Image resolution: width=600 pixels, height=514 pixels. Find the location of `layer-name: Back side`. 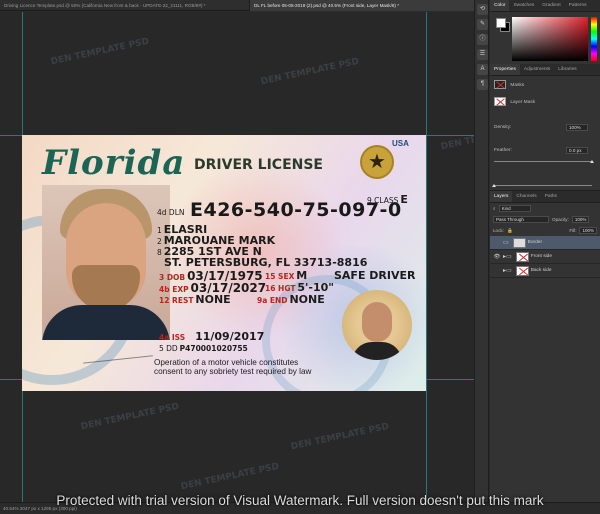

layer-name: Back side is located at coordinates (541, 270).